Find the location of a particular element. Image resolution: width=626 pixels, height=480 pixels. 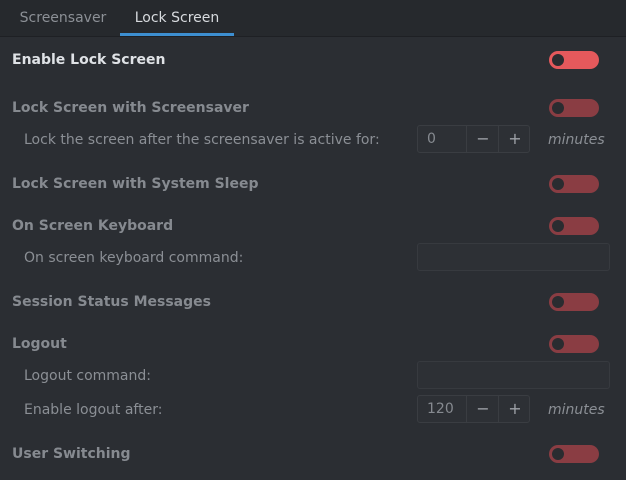

lock-after-spinbox: 0 − + is located at coordinates (473, 139).